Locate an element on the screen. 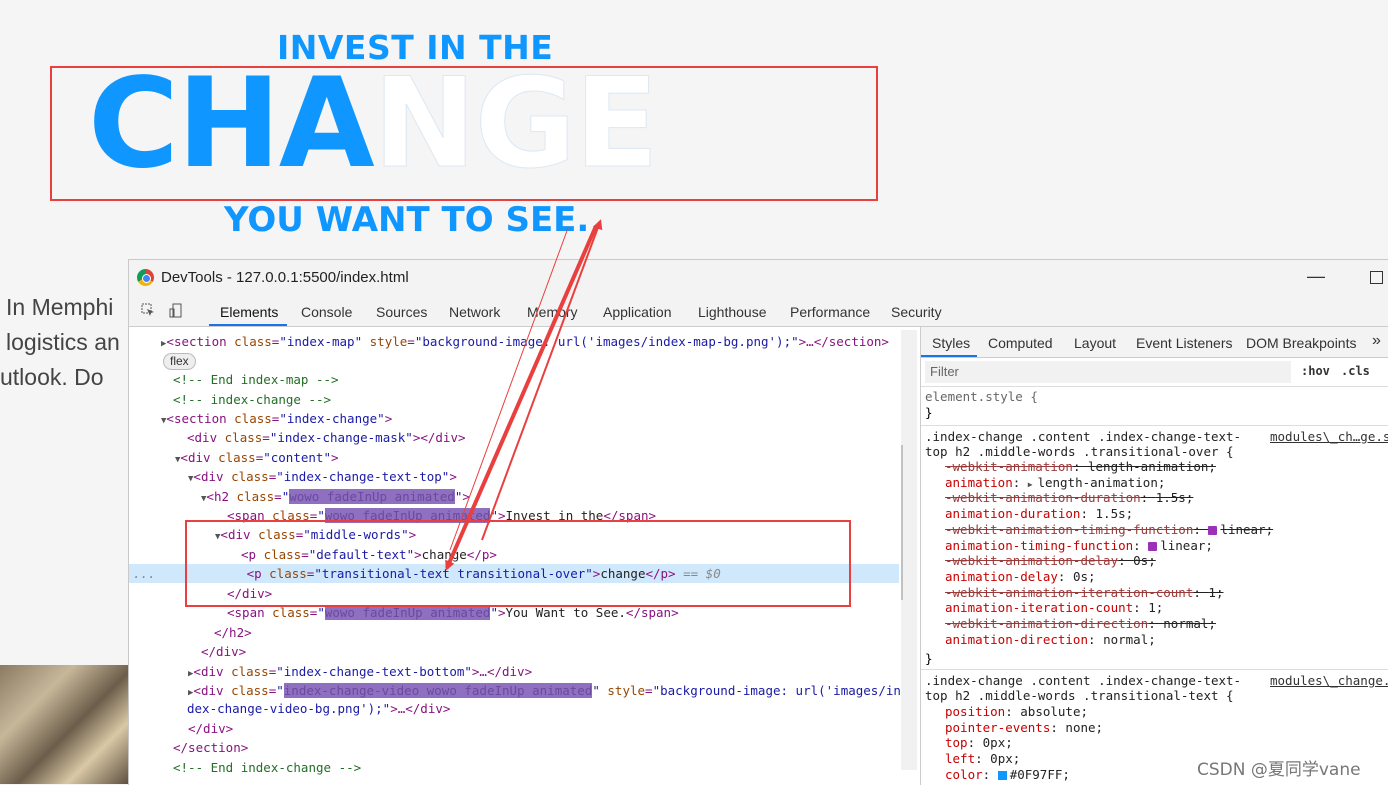 This screenshot has width=1388, height=785. annotation-arrow-up is located at coordinates (542, 380).